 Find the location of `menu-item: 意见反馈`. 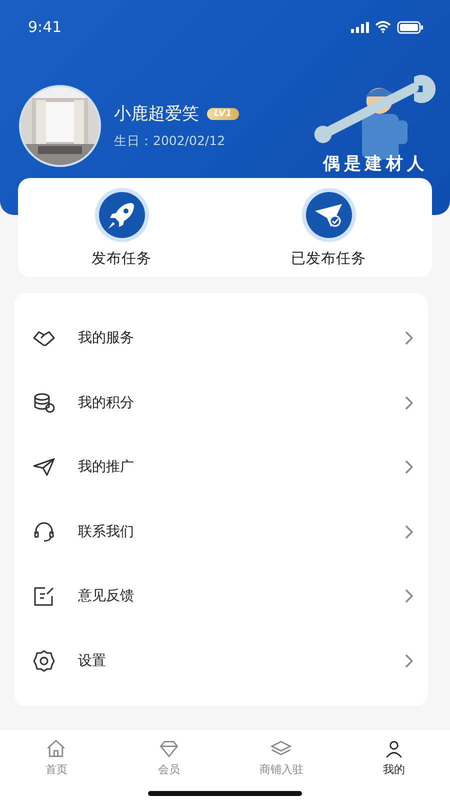

menu-item: 意见反馈 is located at coordinates (221, 596).